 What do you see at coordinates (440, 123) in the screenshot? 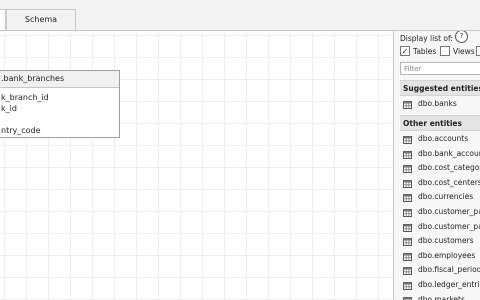
I see `other-entities-header: Other entities` at bounding box center [440, 123].